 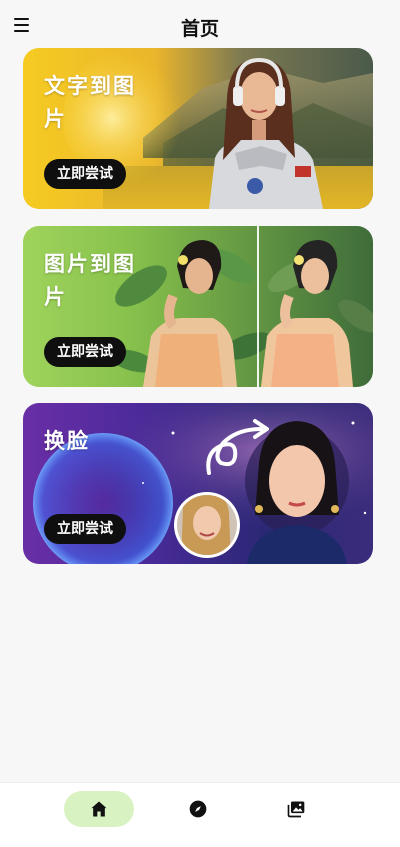 I want to click on page-title: 首页, so click(x=199, y=29).